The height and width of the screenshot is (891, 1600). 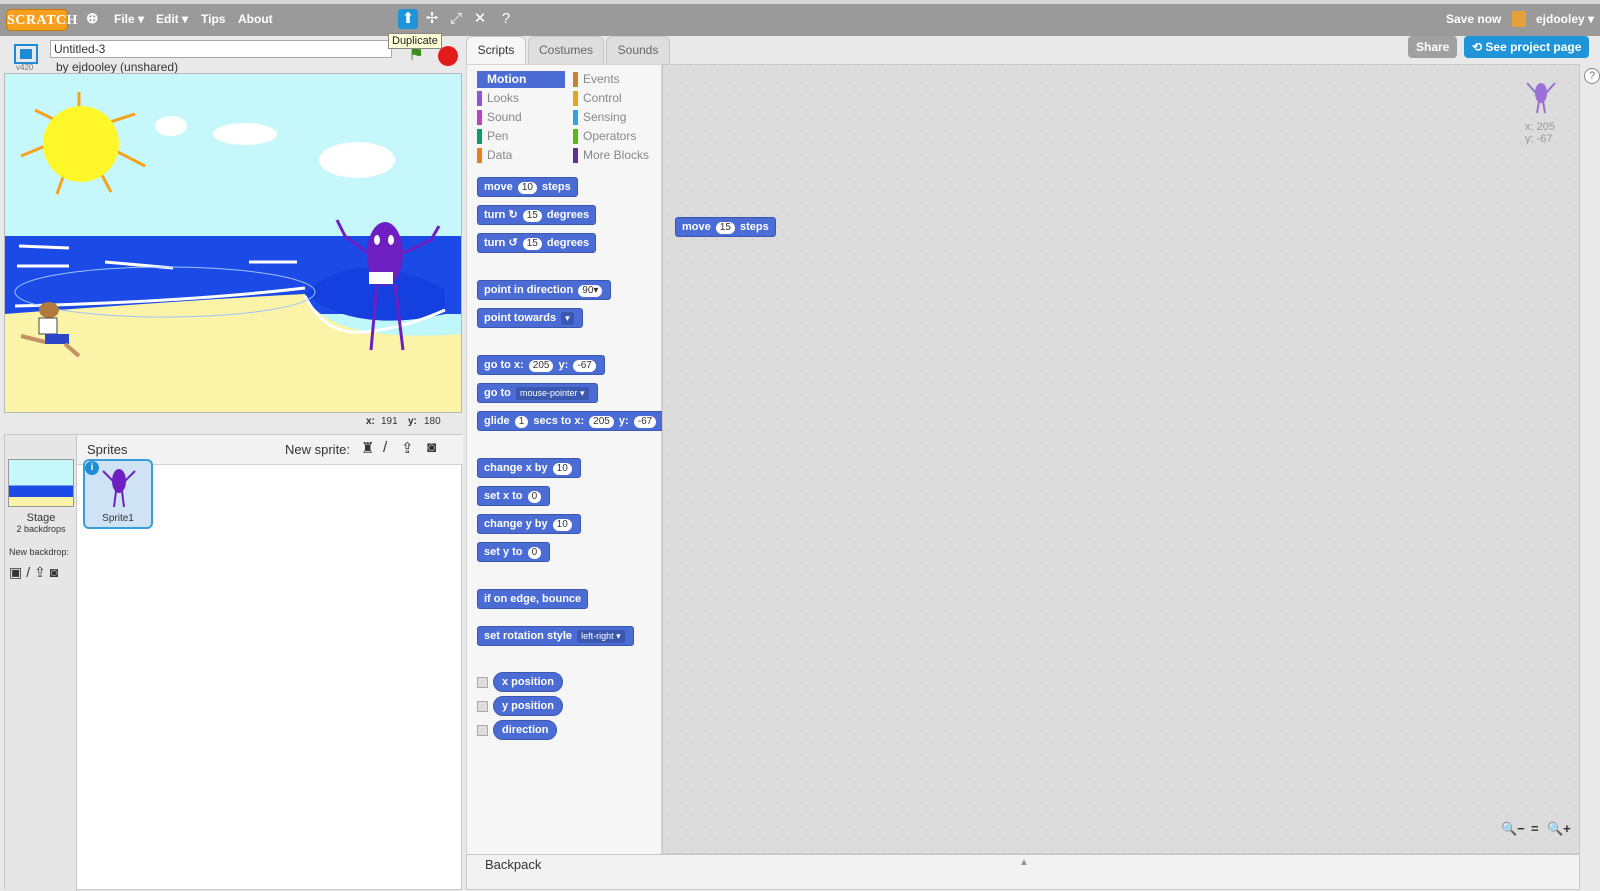 I want to click on remix-icon: ⟲, so click(x=1479, y=47).